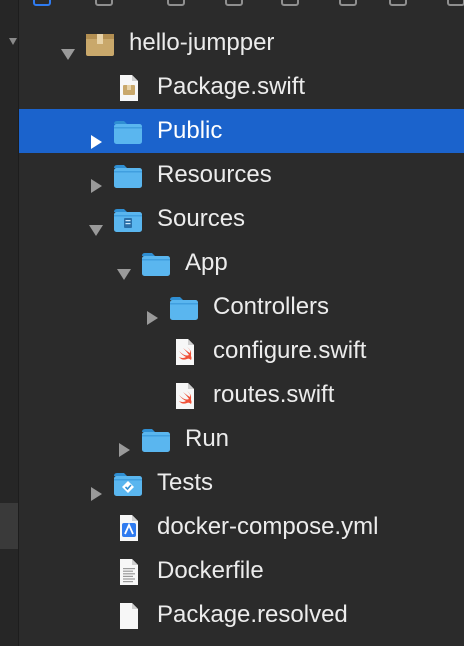  Describe the element at coordinates (290, 3) in the screenshot. I see `issue-navigator-tab-icon` at that location.